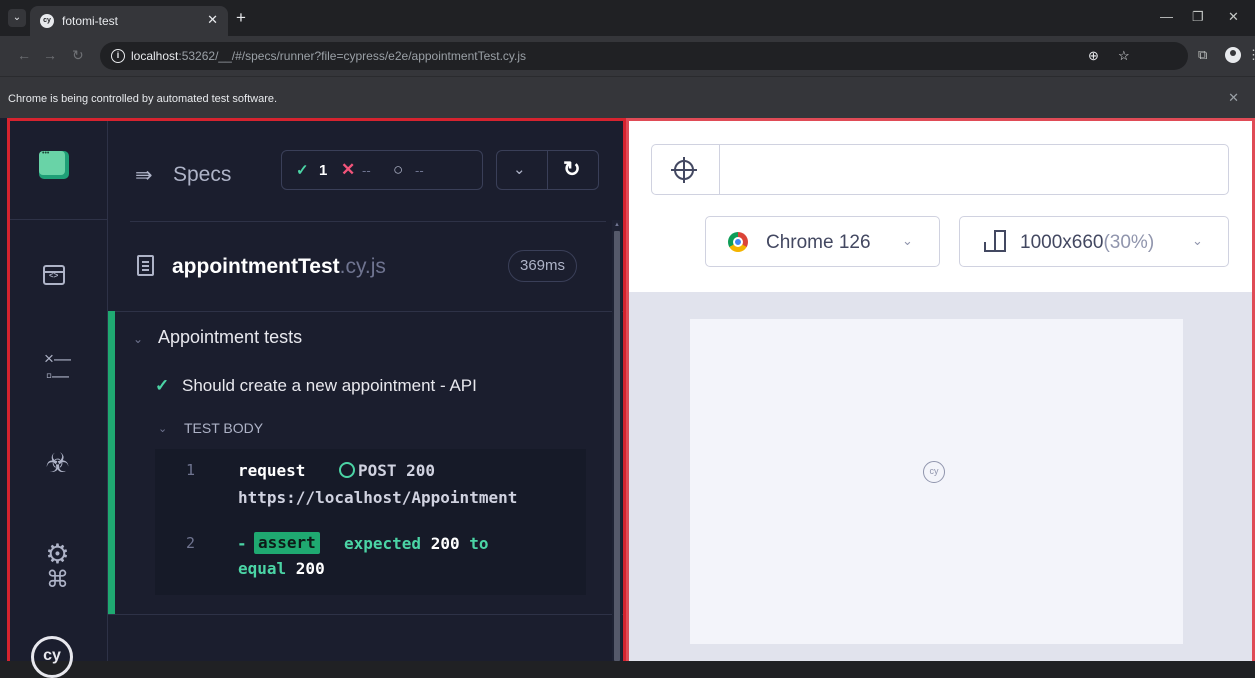  I want to click on selector-playground-button, so click(685, 169).